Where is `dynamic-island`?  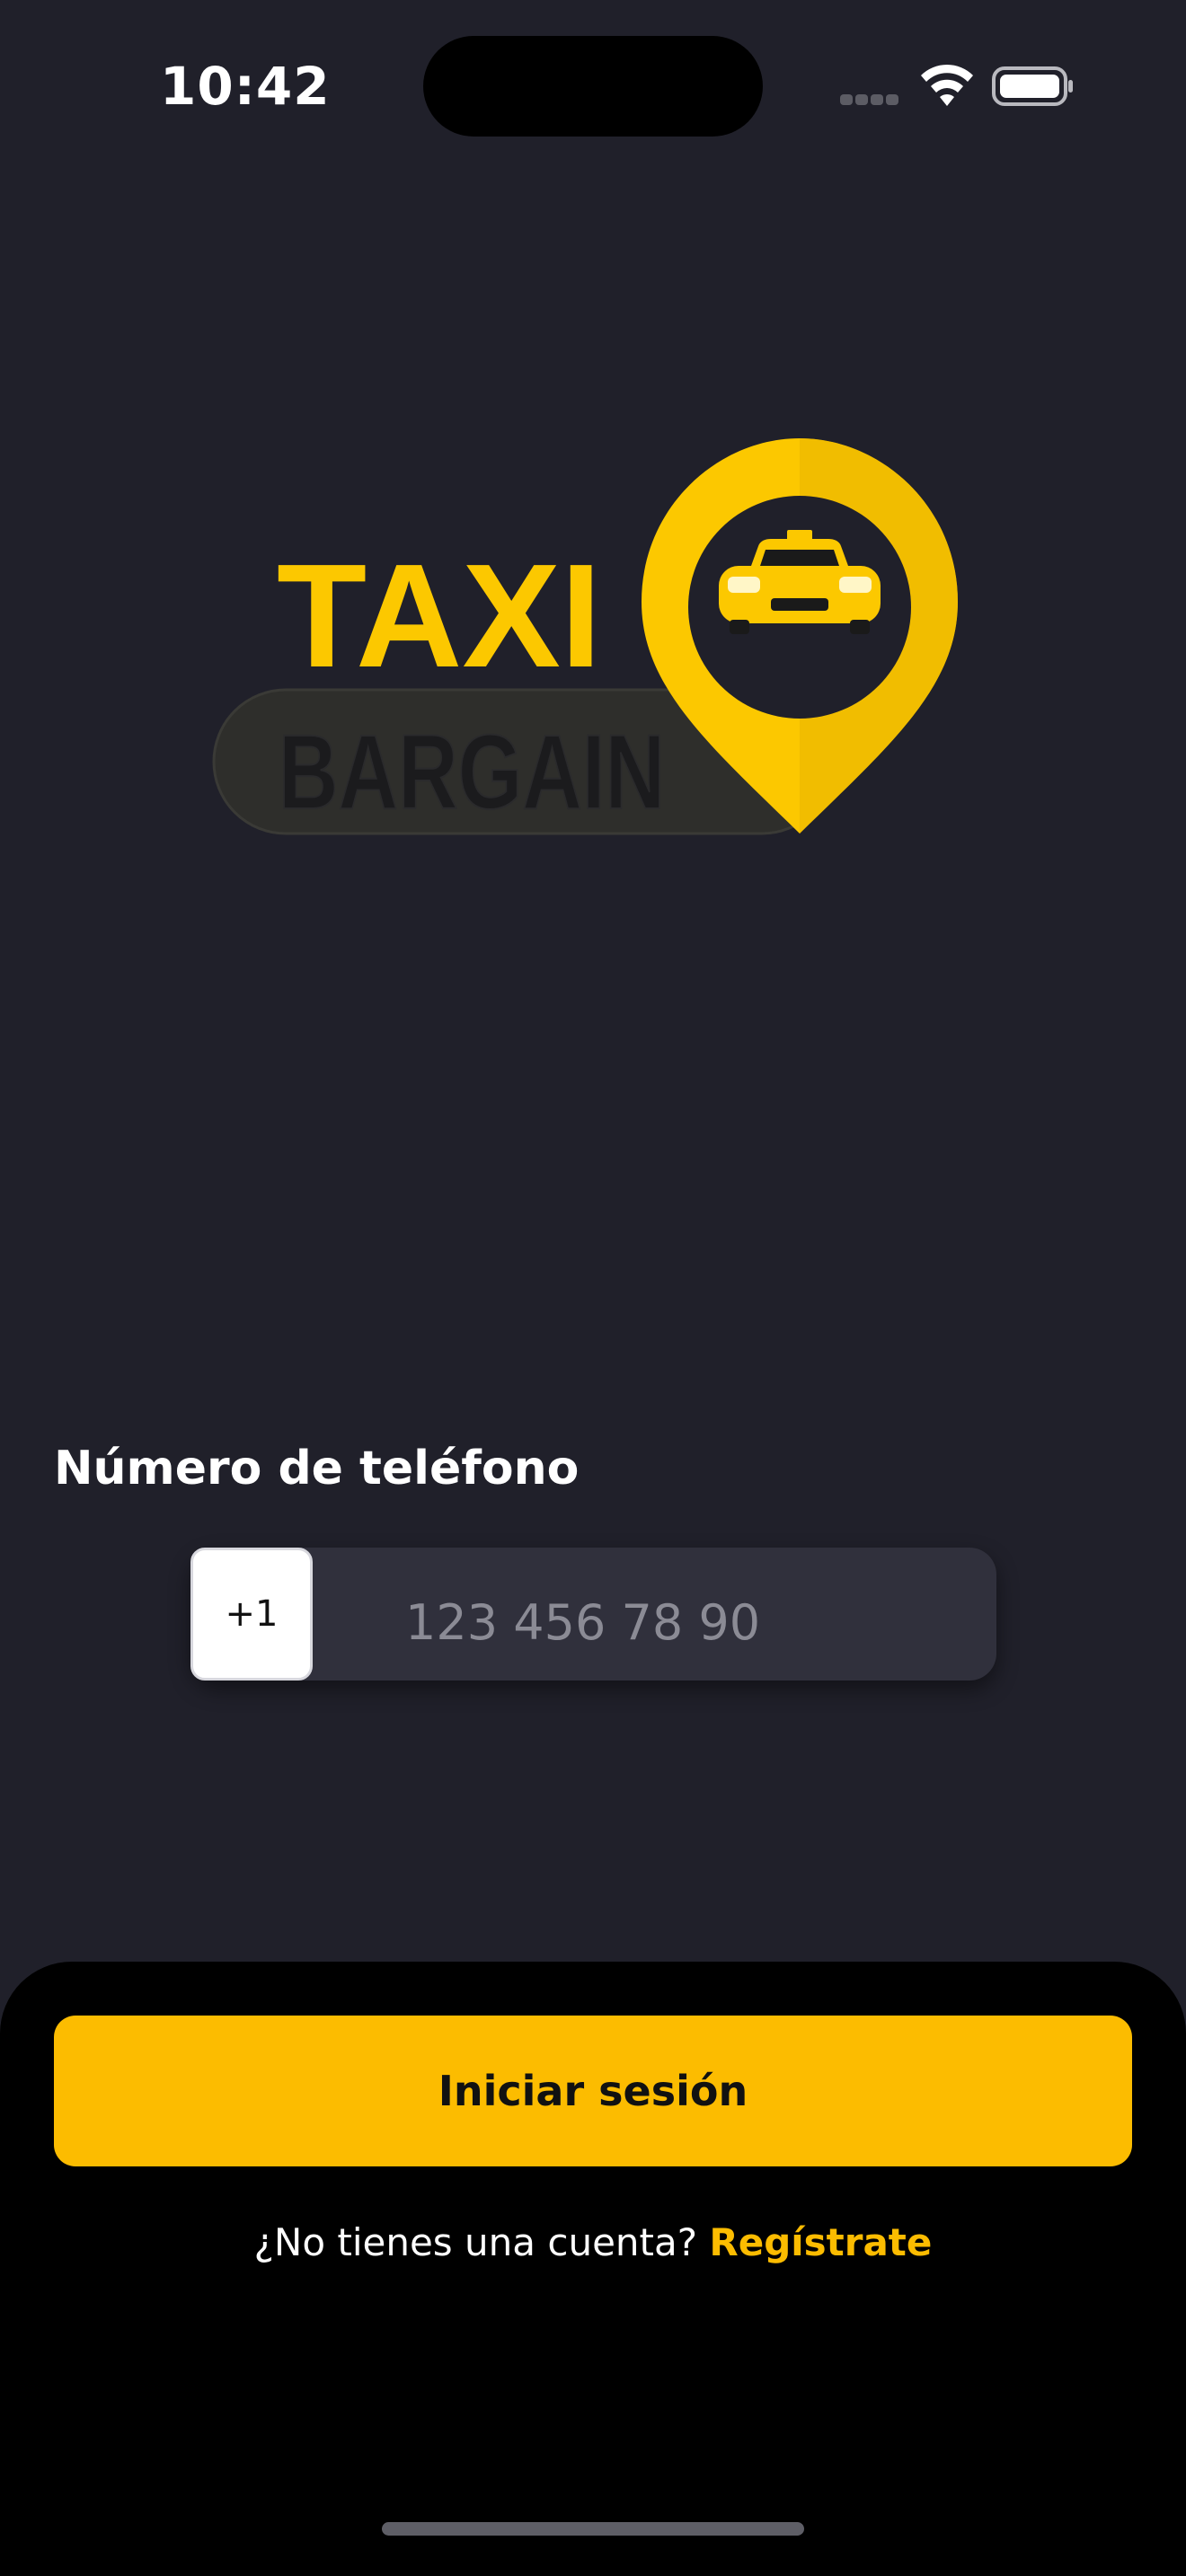
dynamic-island is located at coordinates (593, 86).